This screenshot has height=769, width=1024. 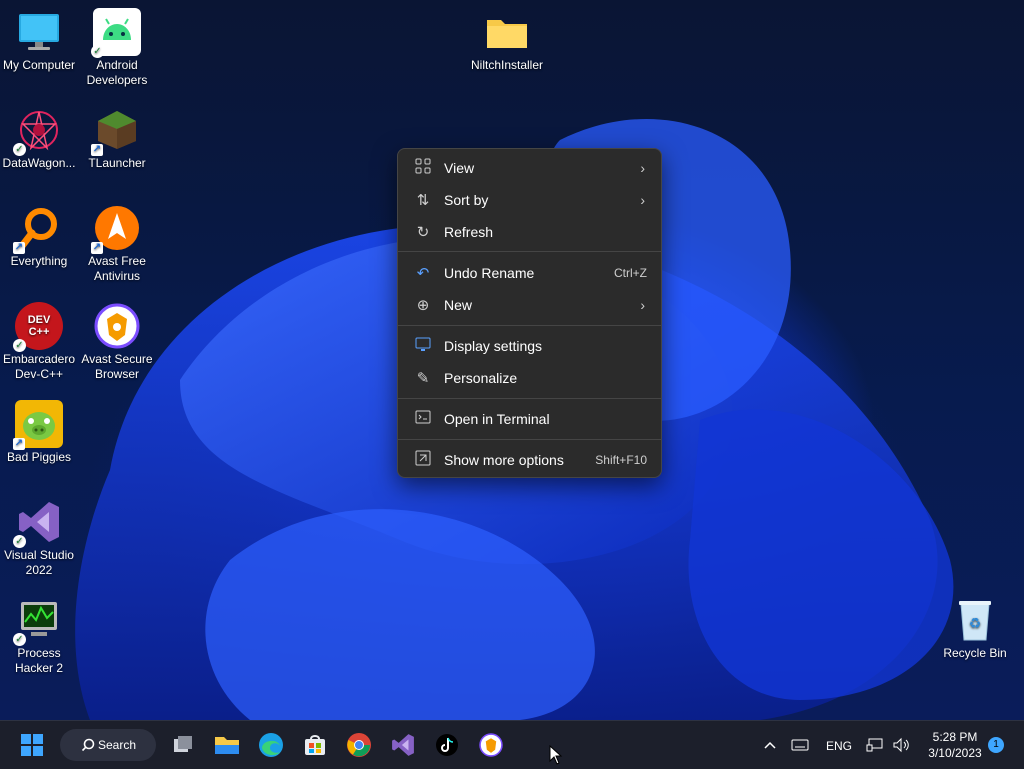 What do you see at coordinates (901, 745) in the screenshot?
I see `volume-icon` at bounding box center [901, 745].